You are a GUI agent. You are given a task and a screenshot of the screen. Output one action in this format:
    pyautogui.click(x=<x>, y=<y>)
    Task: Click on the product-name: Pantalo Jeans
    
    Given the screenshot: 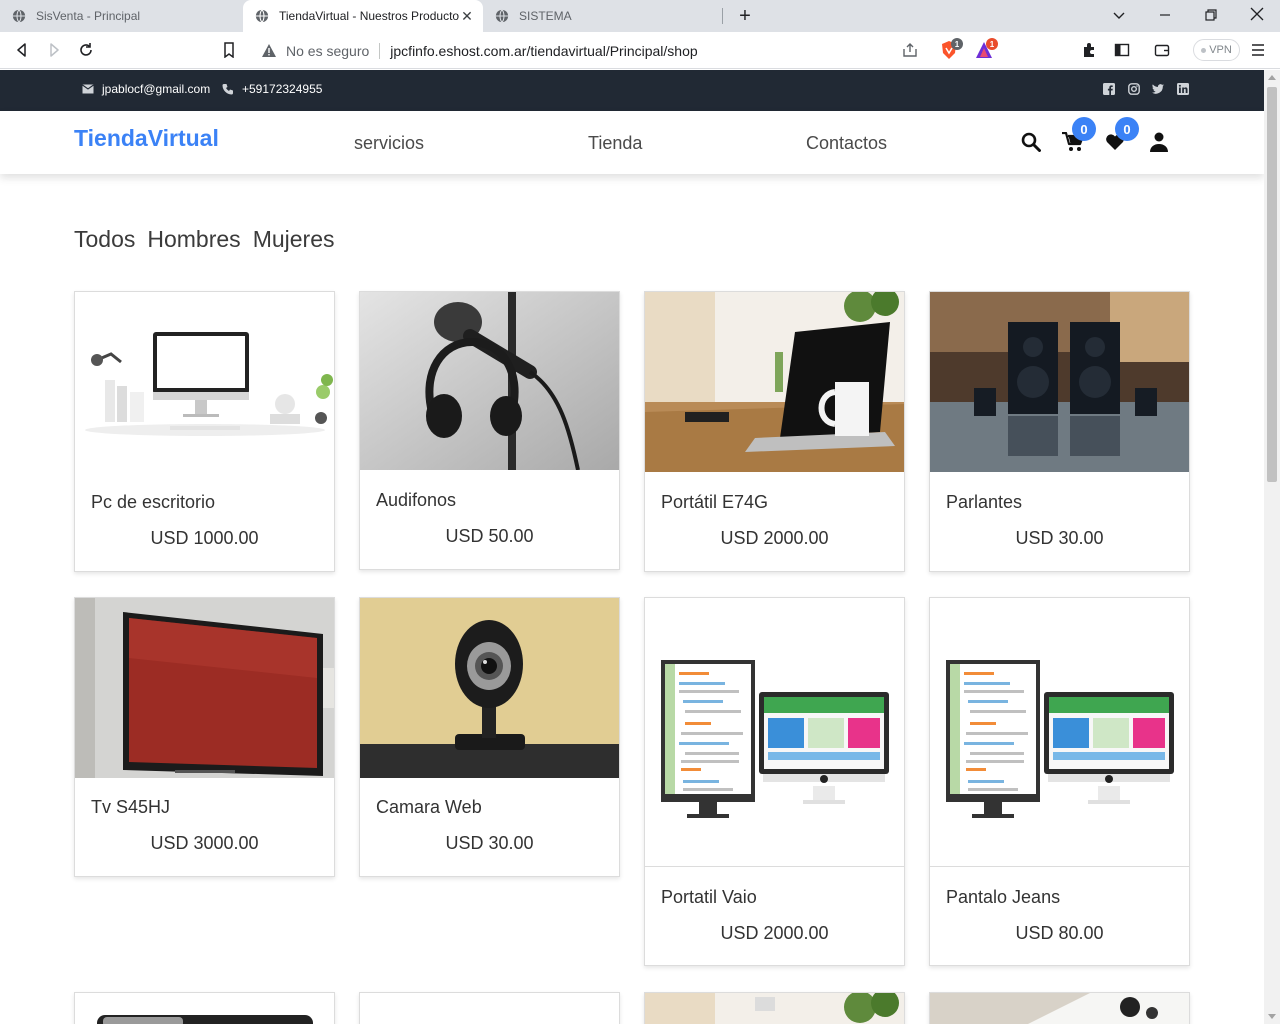 What is the action you would take?
    pyautogui.click(x=1003, y=897)
    